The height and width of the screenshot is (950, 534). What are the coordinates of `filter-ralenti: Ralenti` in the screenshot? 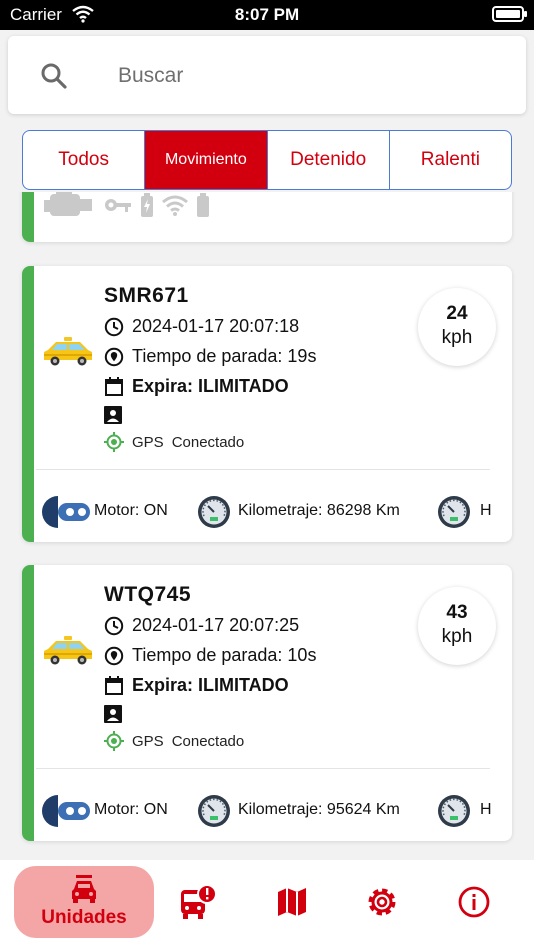 It's located at (450, 160).